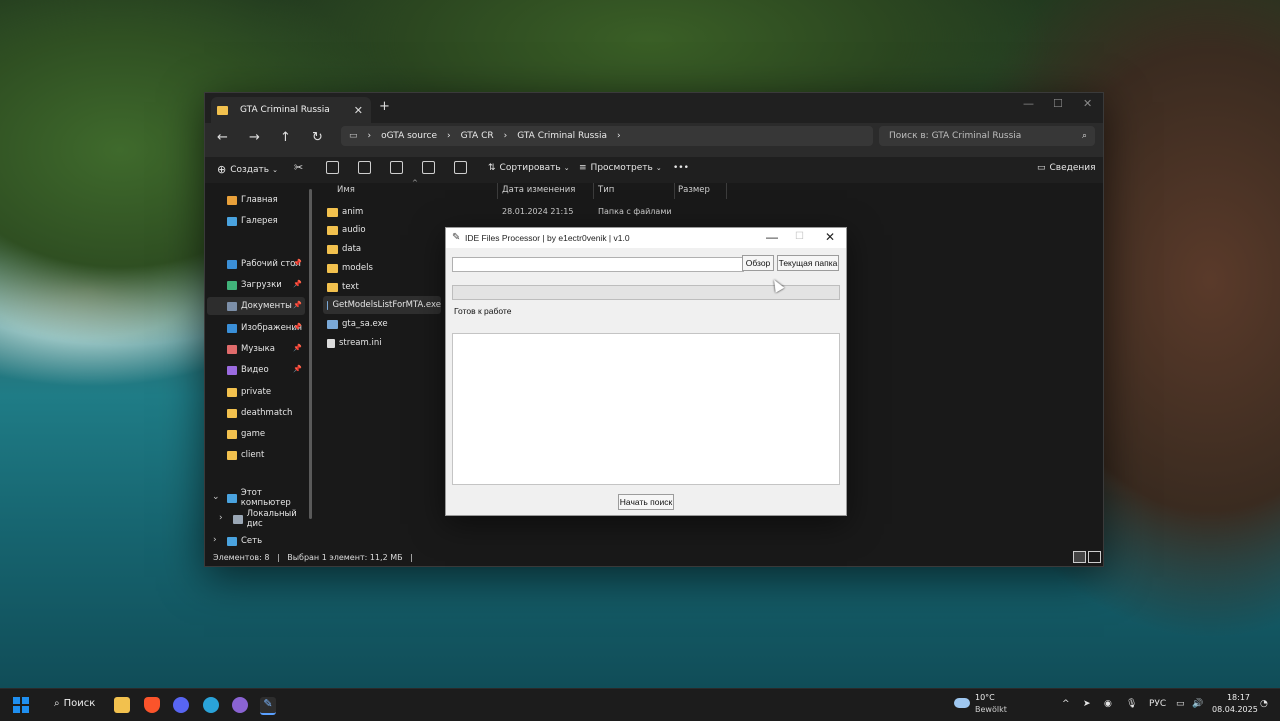 Image resolution: width=1280 pixels, height=721 pixels. What do you see at coordinates (232, 413) in the screenshot?
I see `folder-icon` at bounding box center [232, 413].